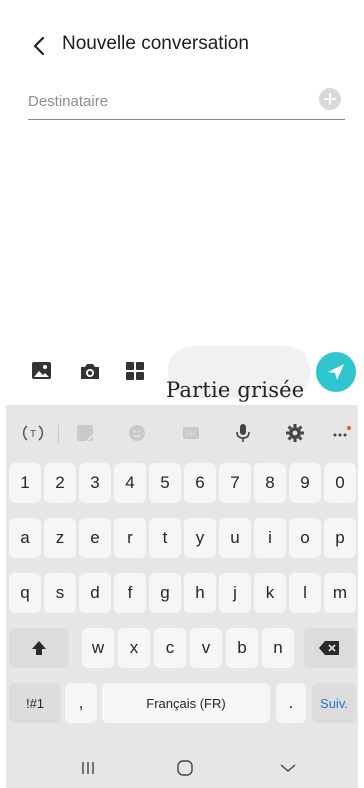 The image size is (364, 788). What do you see at coordinates (185, 768) in the screenshot?
I see `home-icon` at bounding box center [185, 768].